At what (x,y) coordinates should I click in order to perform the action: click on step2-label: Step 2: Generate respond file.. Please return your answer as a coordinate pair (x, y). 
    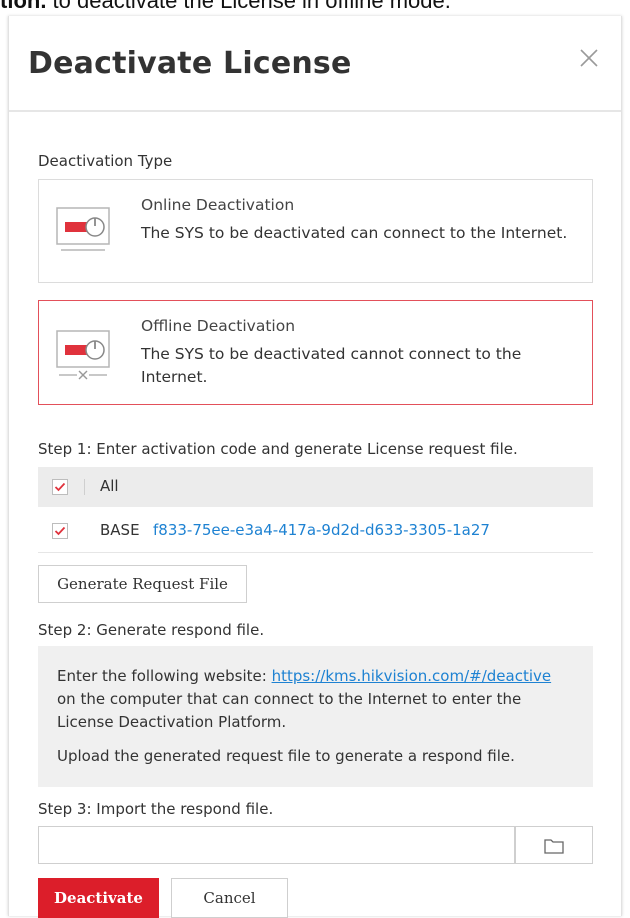
    Looking at the image, I should click on (151, 630).